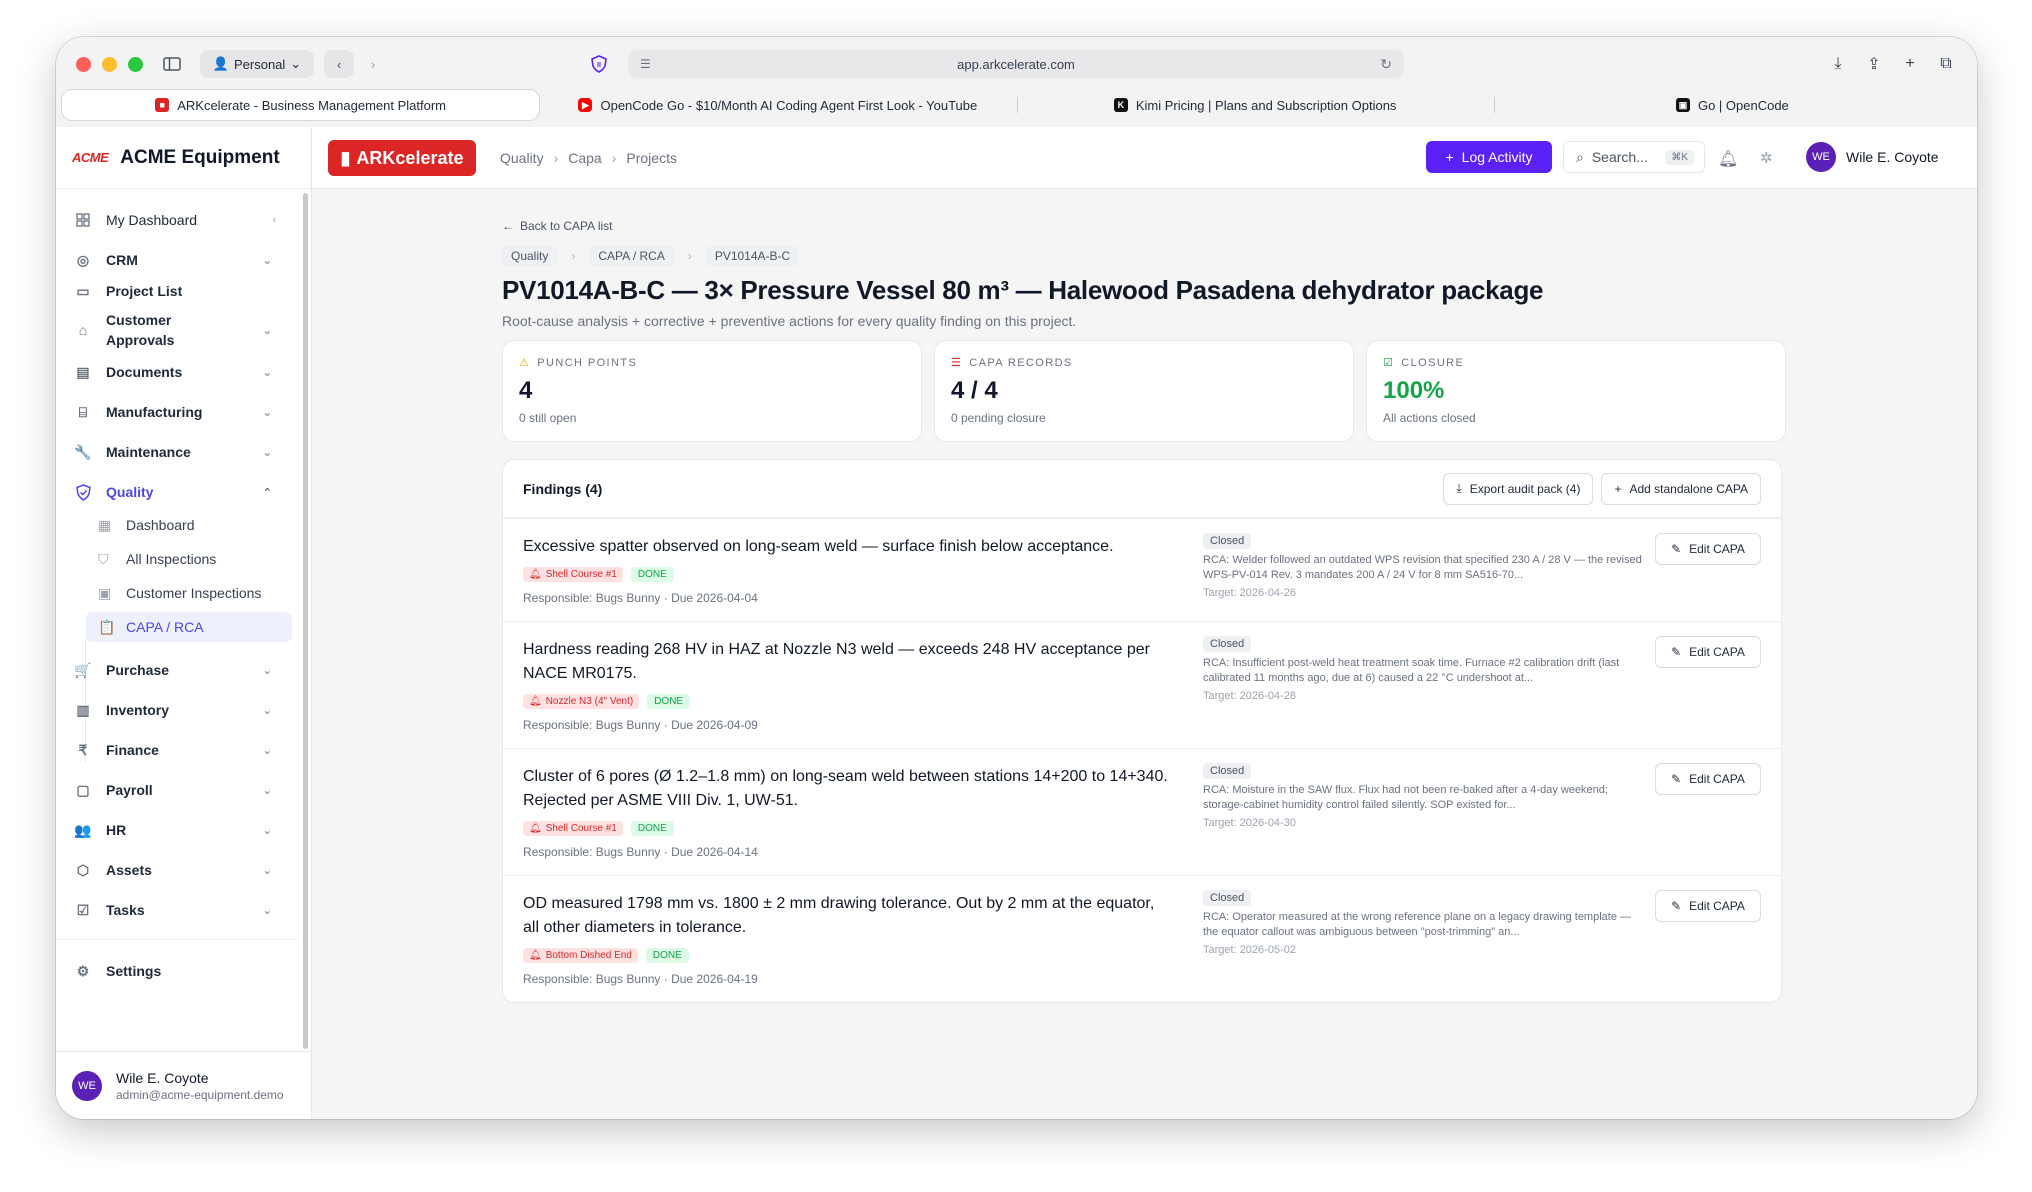 This screenshot has height=1192, width=2032. What do you see at coordinates (135, 64) in the screenshot?
I see `maximize-window-button` at bounding box center [135, 64].